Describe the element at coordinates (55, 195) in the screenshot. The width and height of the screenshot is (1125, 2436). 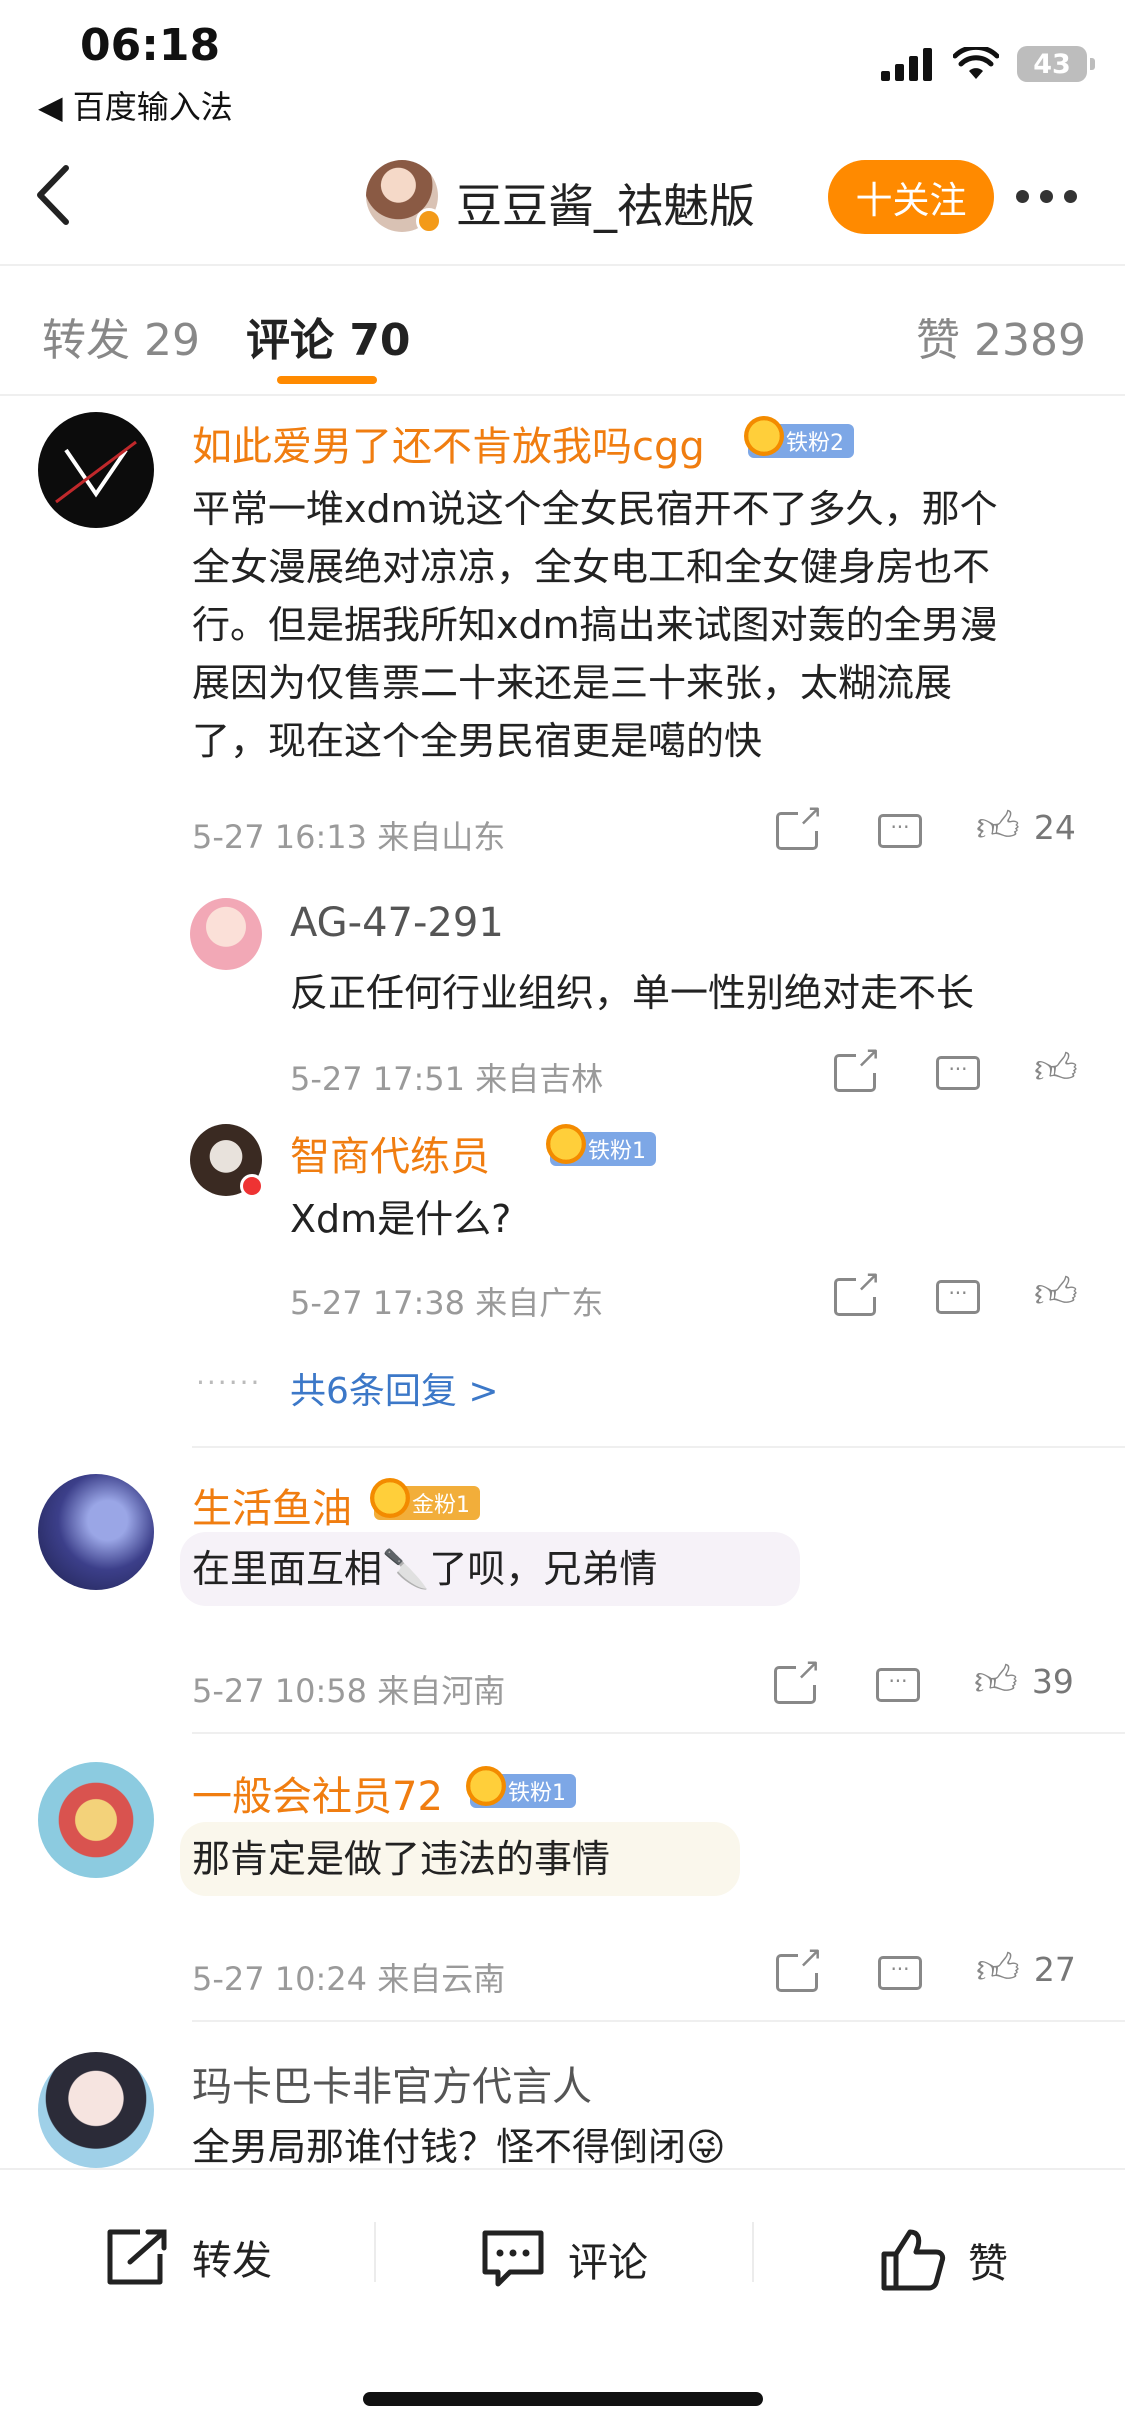
I see `back-arrow-icon` at that location.